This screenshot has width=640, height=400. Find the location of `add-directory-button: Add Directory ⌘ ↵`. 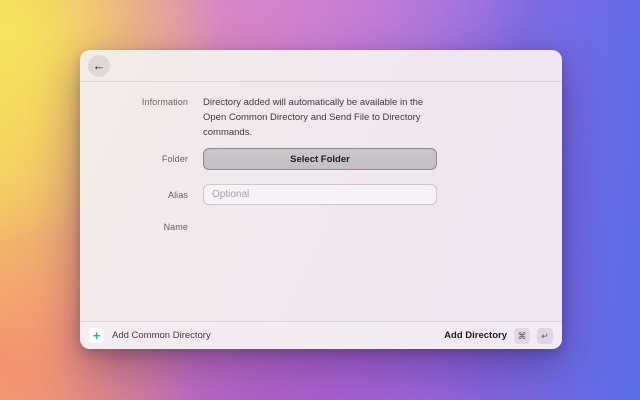

add-directory-button: Add Directory ⌘ ↵ is located at coordinates (498, 335).